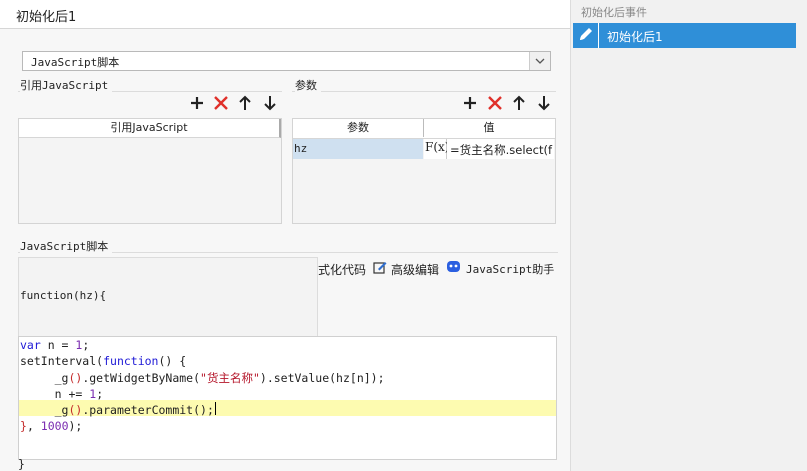 This screenshot has height=471, width=807. Describe the element at coordinates (539, 61) in the screenshot. I see `chevron-down-icon` at that location.